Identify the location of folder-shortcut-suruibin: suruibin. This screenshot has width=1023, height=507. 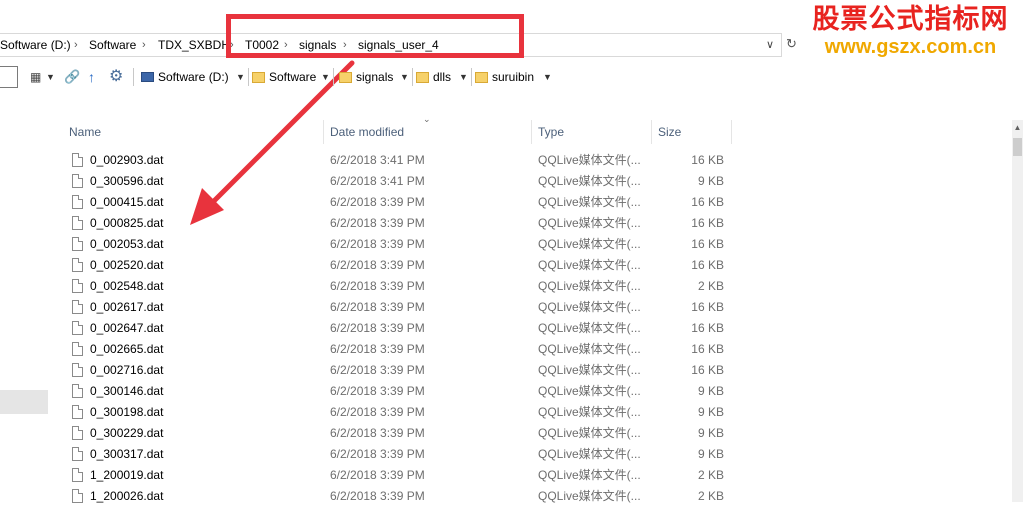
(504, 77).